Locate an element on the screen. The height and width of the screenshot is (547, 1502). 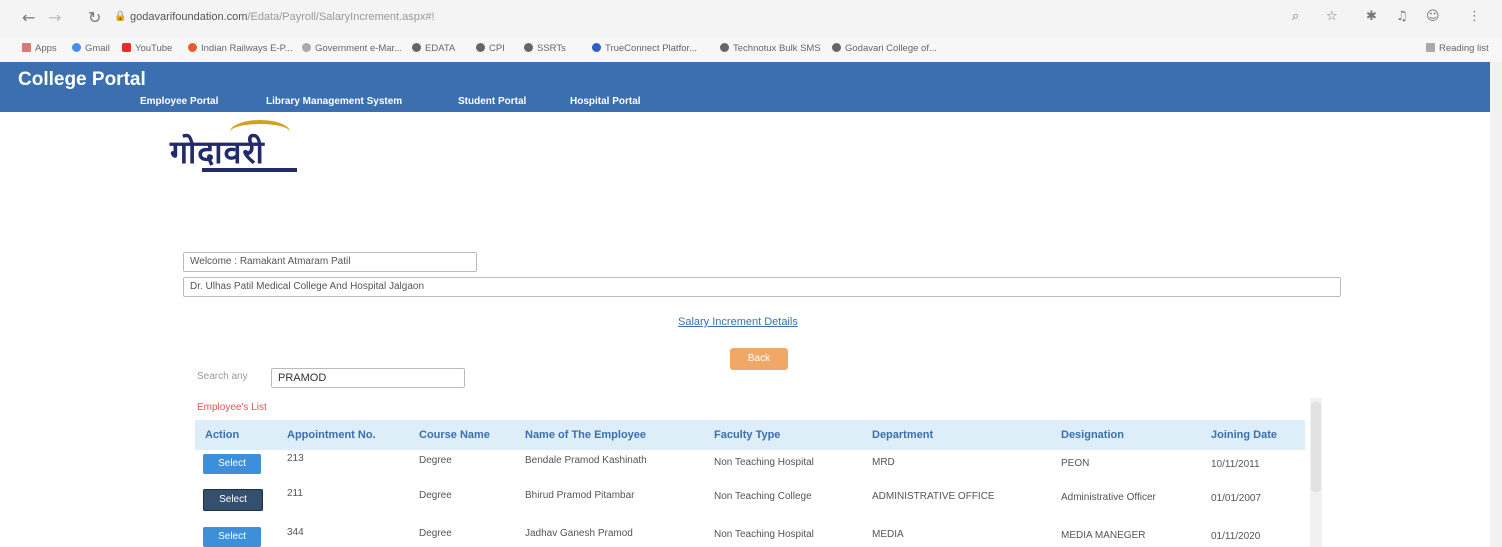
cell-appointment-no: 211 is located at coordinates (295, 493).